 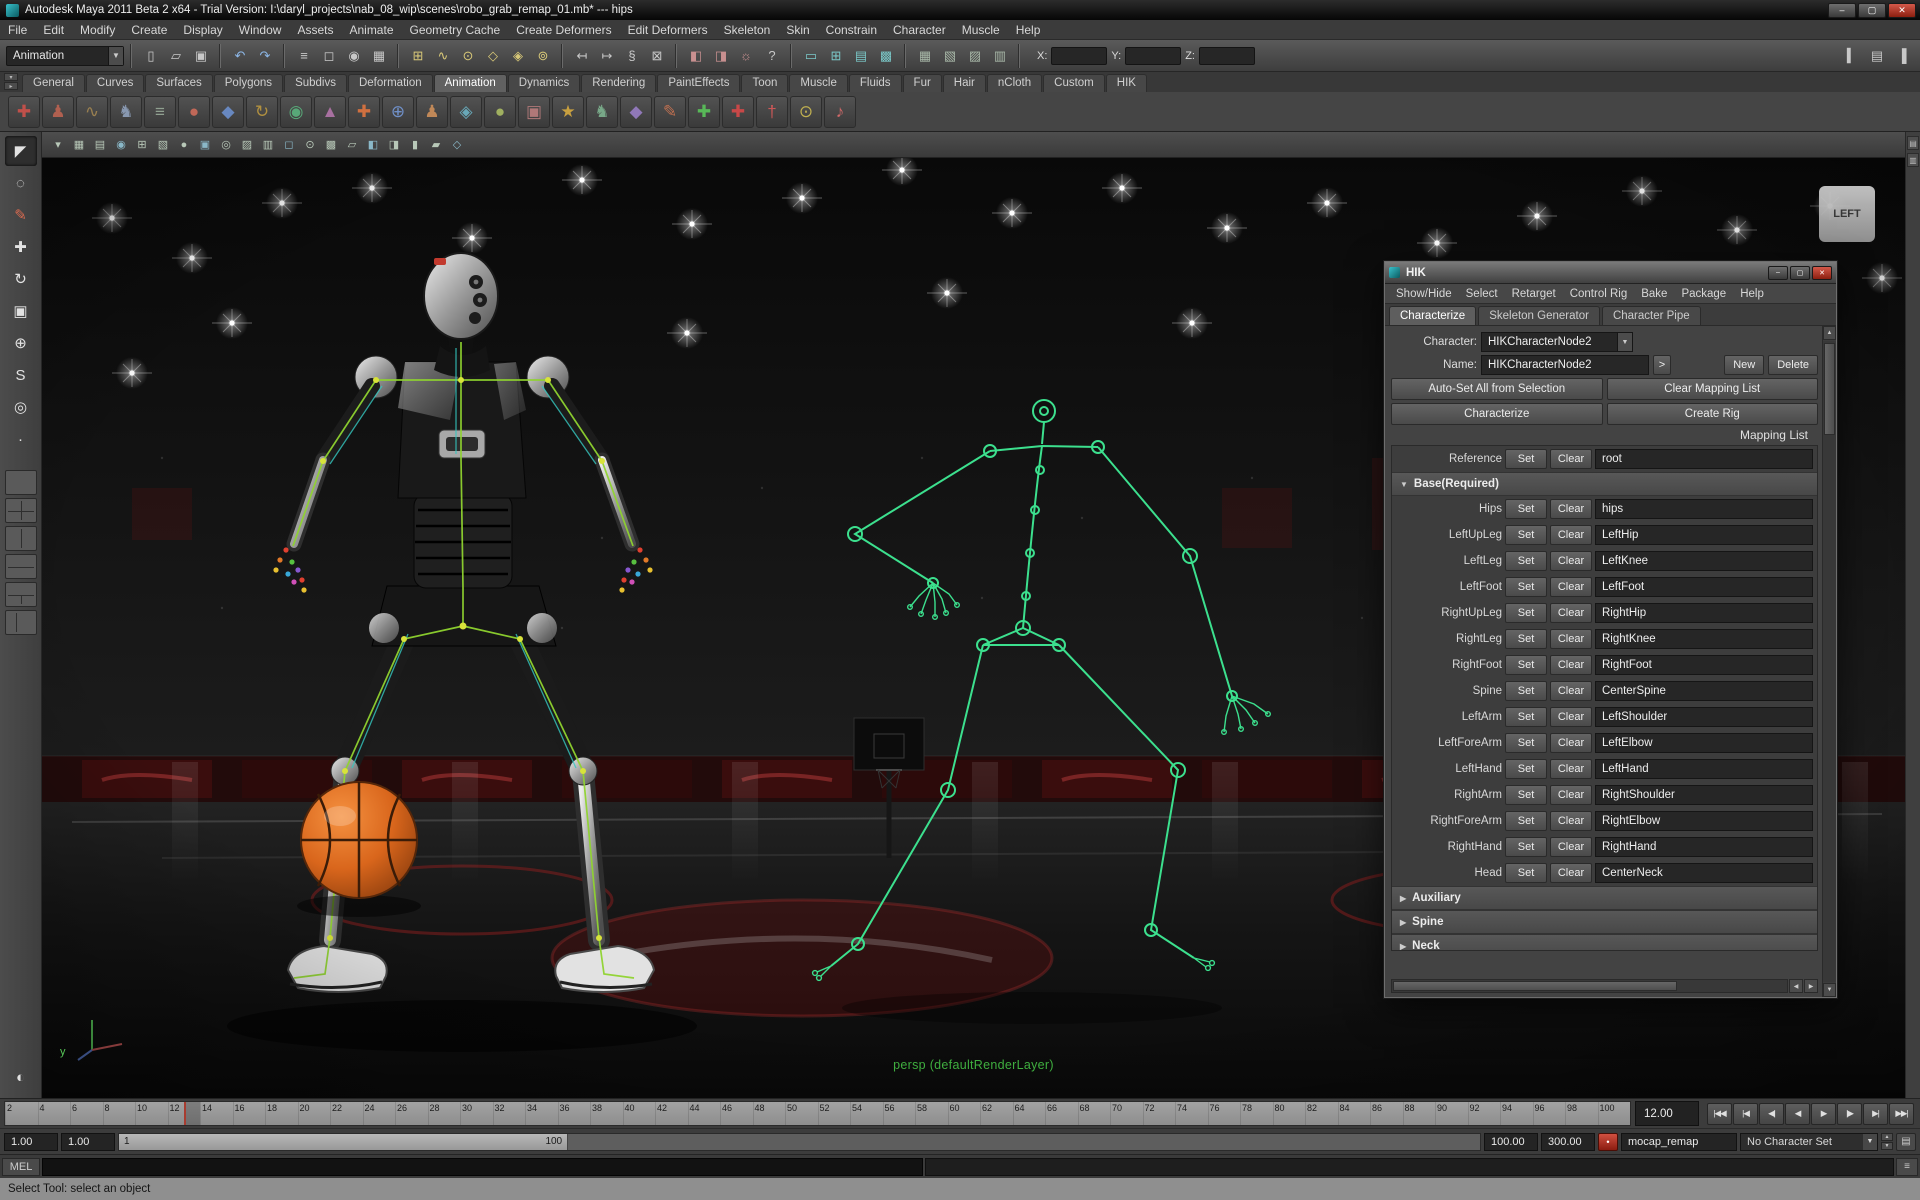 What do you see at coordinates (79, 145) in the screenshot?
I see `panel-toolbar-icon: ▦` at bounding box center [79, 145].